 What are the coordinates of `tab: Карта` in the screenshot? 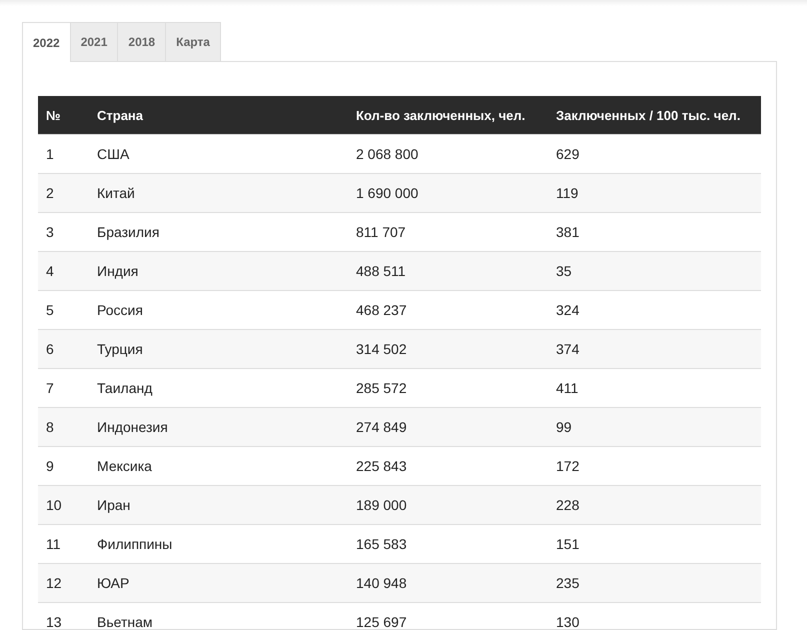 It's located at (193, 41).